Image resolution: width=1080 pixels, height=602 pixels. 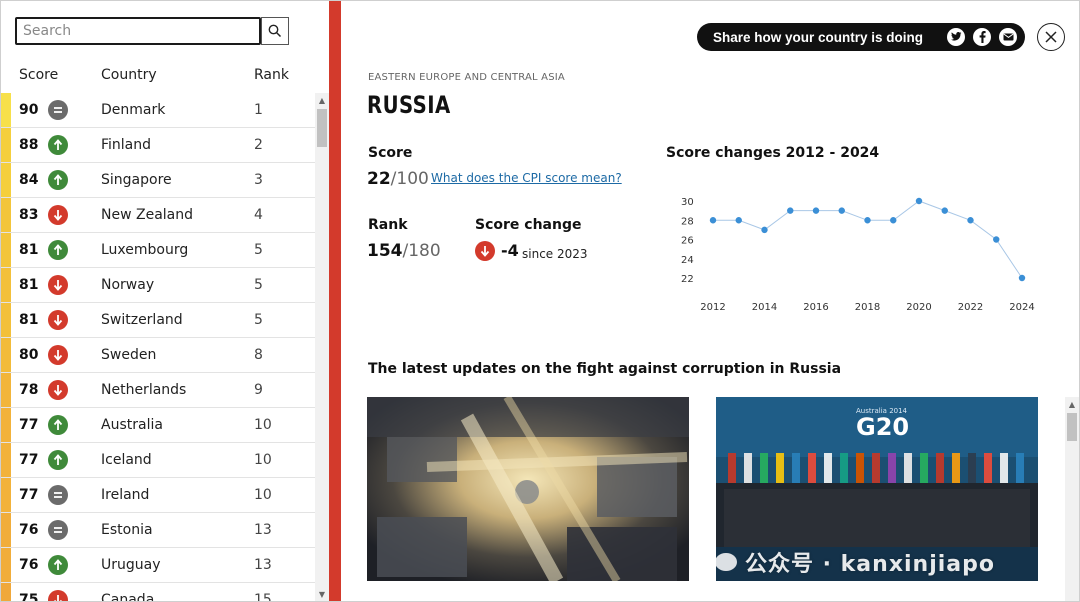 What do you see at coordinates (128, 285) in the screenshot?
I see `row-country: Norway` at bounding box center [128, 285].